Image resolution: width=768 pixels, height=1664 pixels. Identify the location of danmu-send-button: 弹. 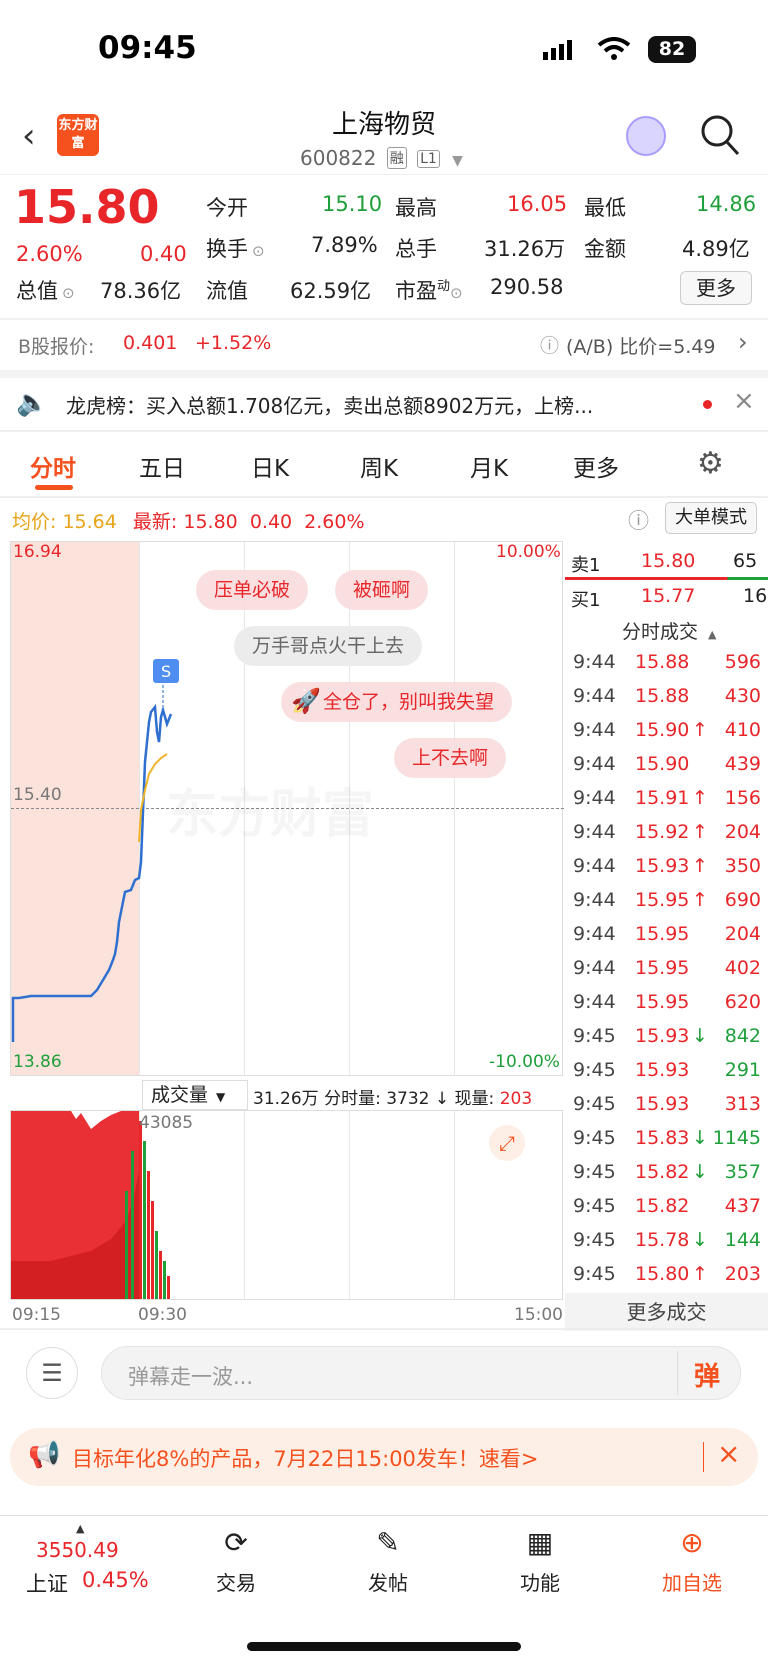
(707, 1374).